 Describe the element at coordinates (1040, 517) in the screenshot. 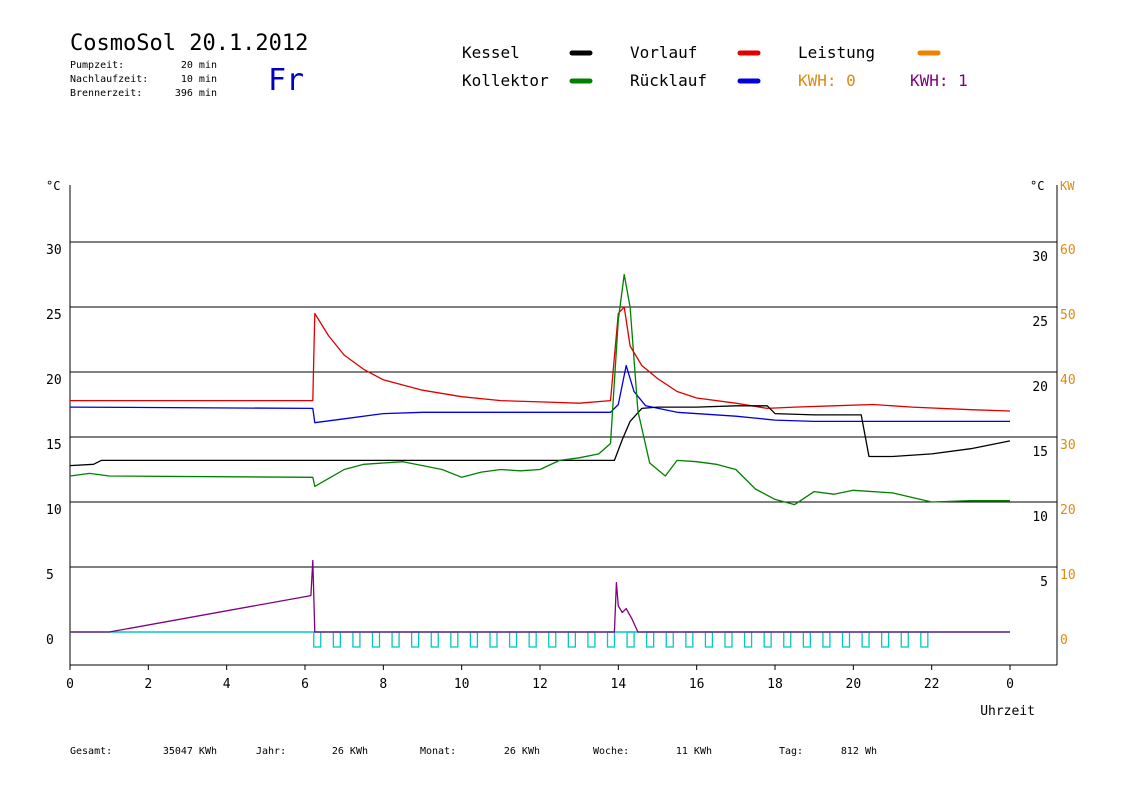

I see `y-tick-label-right: 10` at that location.